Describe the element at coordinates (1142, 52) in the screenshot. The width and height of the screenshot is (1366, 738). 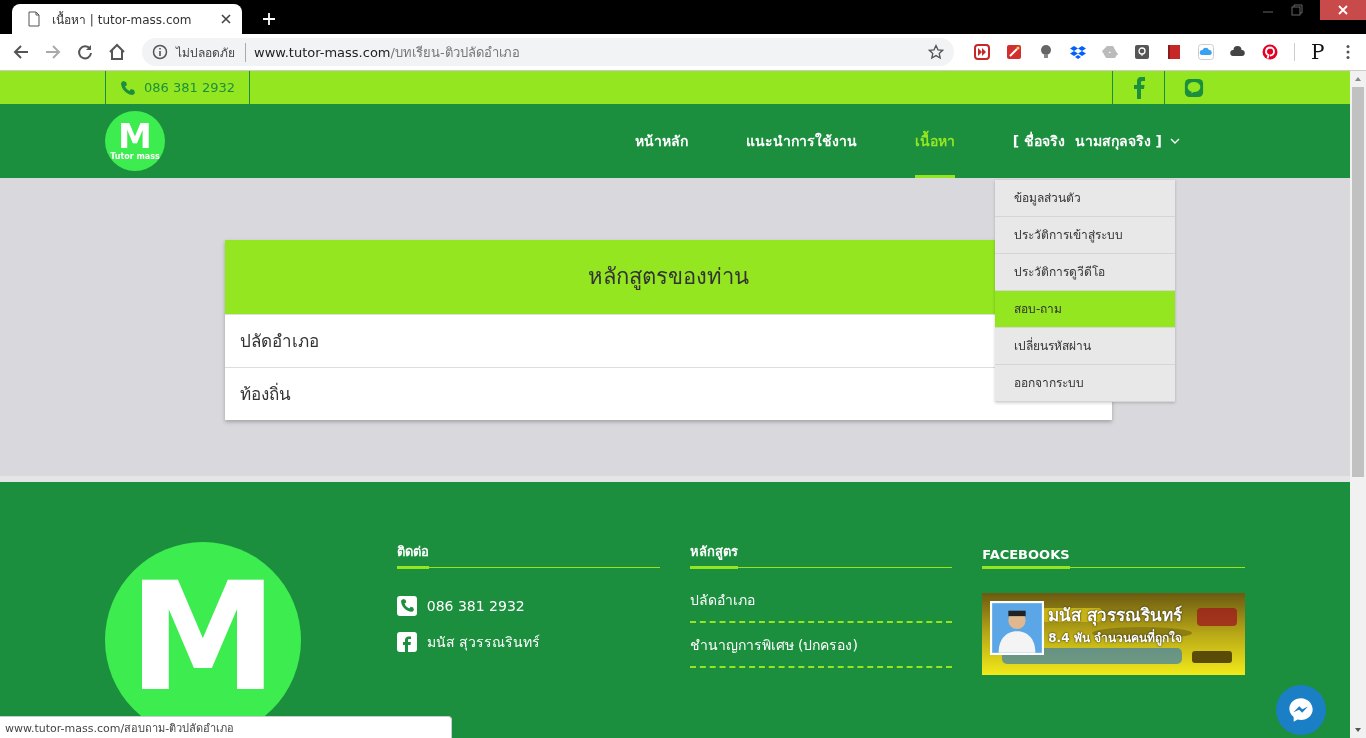
I see `bulb-note-icon` at that location.